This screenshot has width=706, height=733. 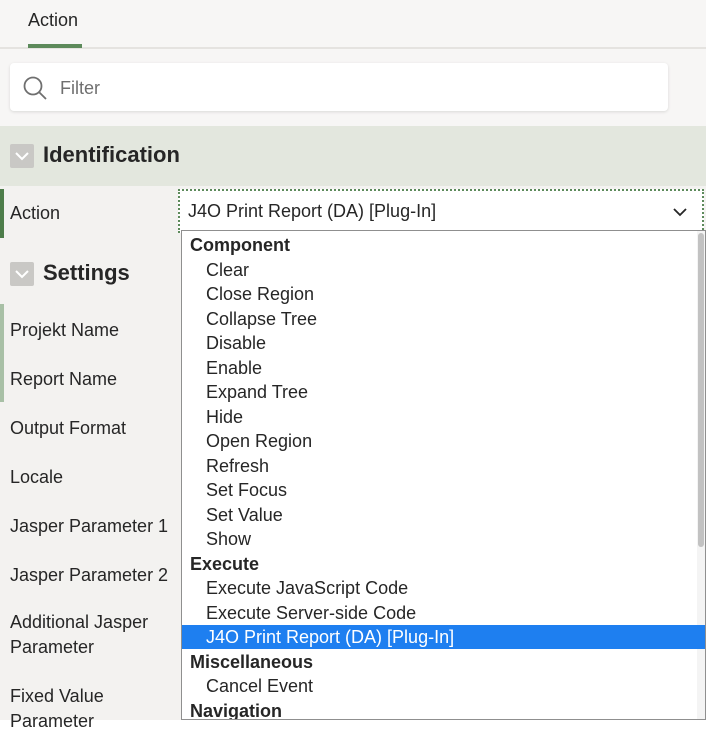 What do you see at coordinates (443, 319) in the screenshot?
I see `dropdown-option: Collapse Tree` at bounding box center [443, 319].